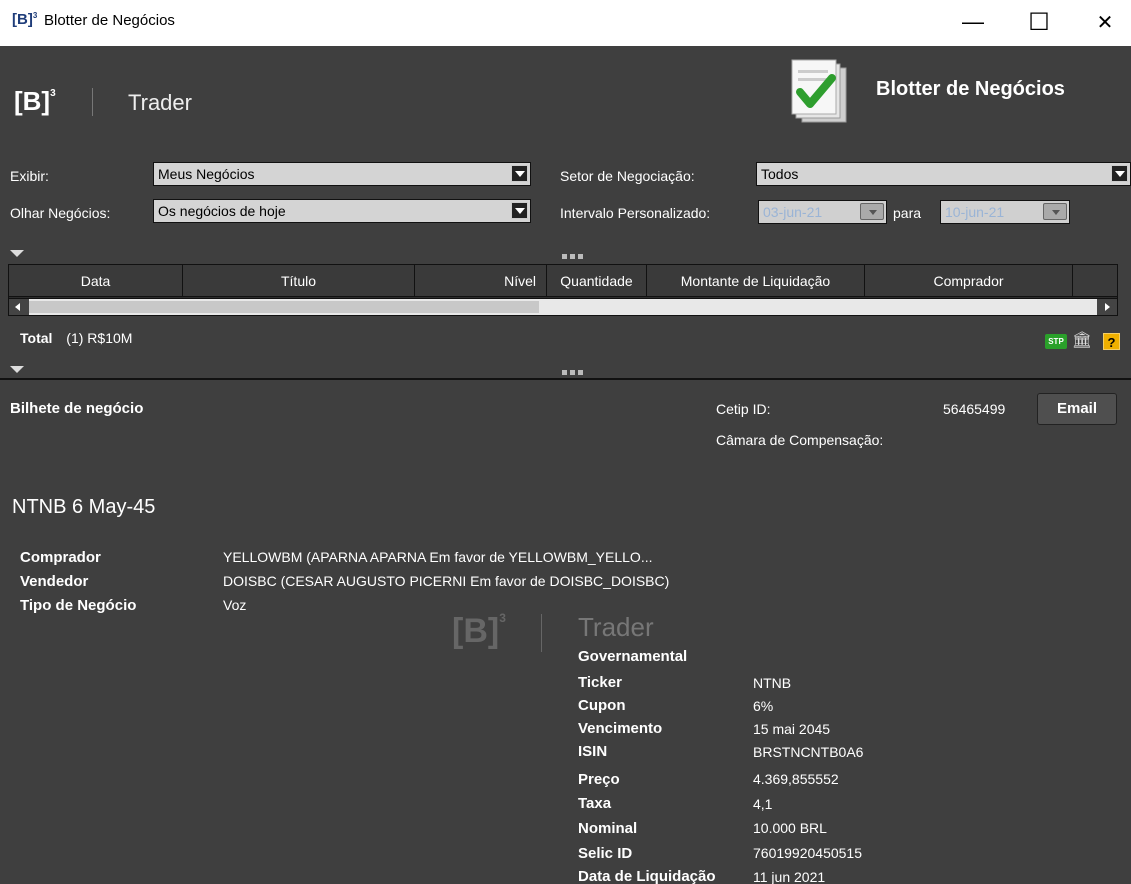 Image resolution: width=1131 pixels, height=884 pixels. I want to click on setor-value: Todos, so click(780, 174).